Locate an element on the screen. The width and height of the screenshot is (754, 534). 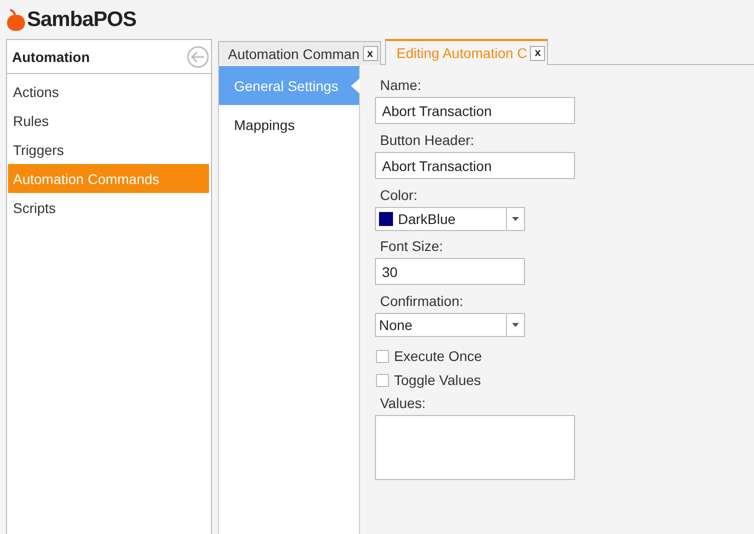
sidebar-item: Actions is located at coordinates (108, 91).